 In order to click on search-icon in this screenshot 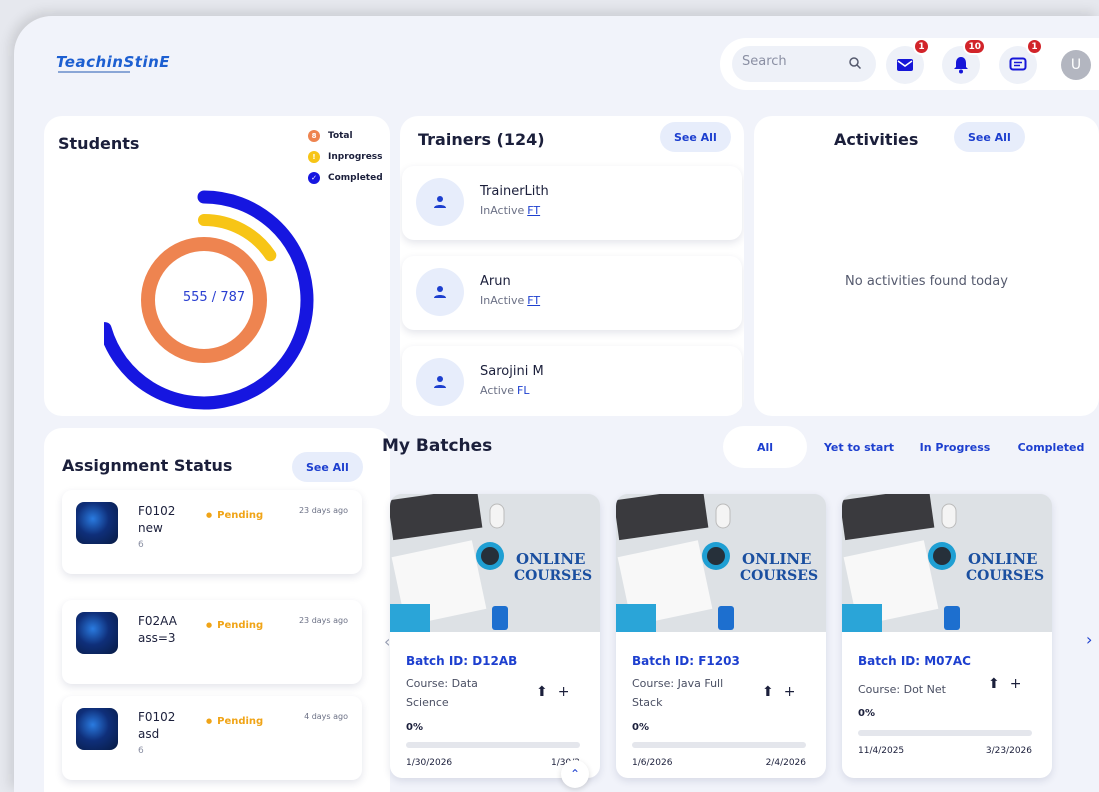, I will do `click(855, 63)`.